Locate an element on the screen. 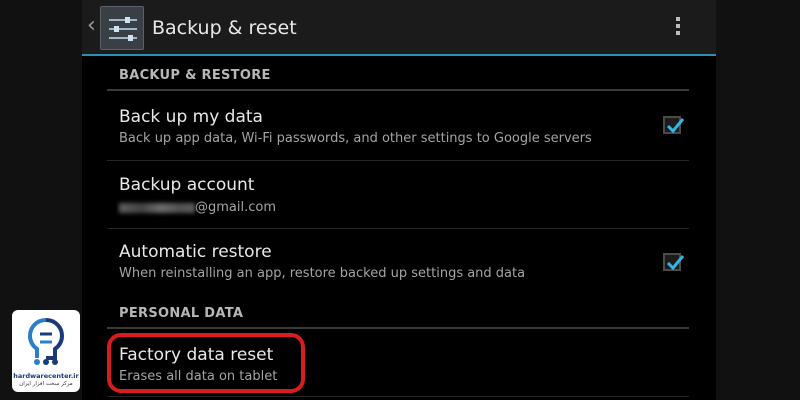 This screenshot has height=400, width=800. overflow-menu-icon is located at coordinates (678, 28).